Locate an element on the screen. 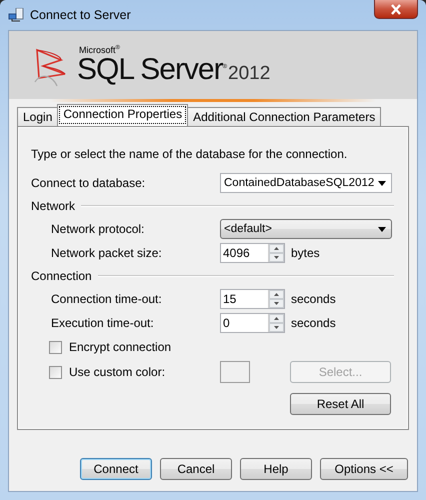 The width and height of the screenshot is (426, 500). tab: Connection Properties is located at coordinates (122, 115).